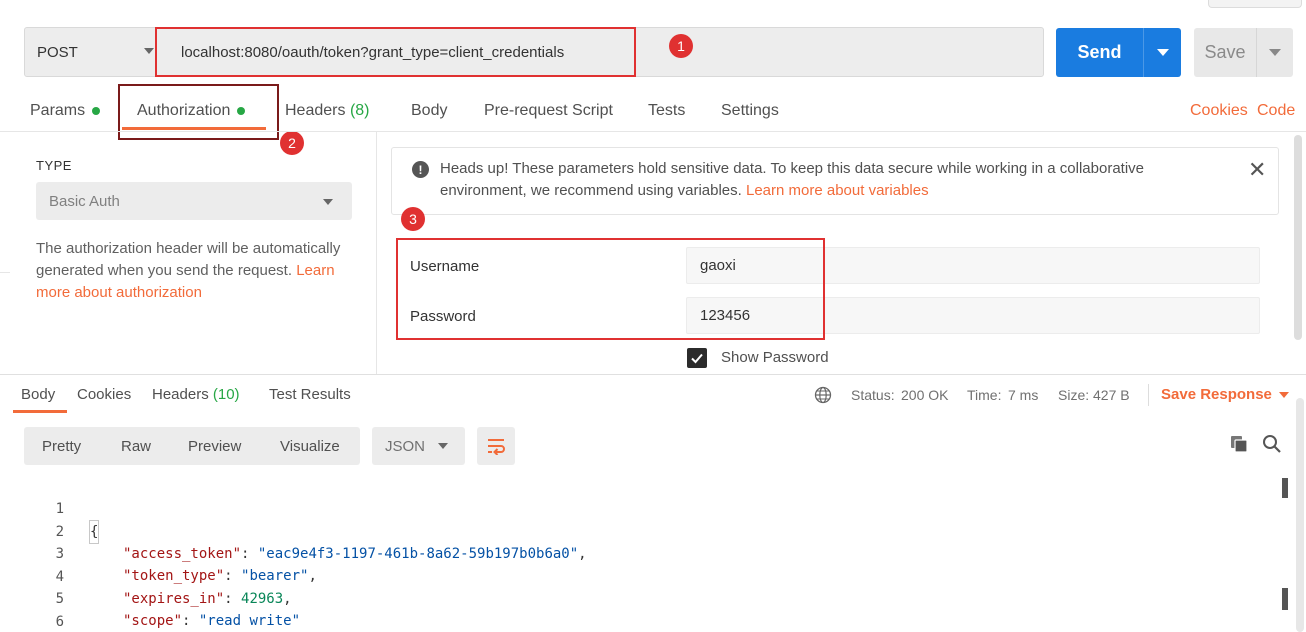  I want to click on save-options-button, so click(1274, 52).